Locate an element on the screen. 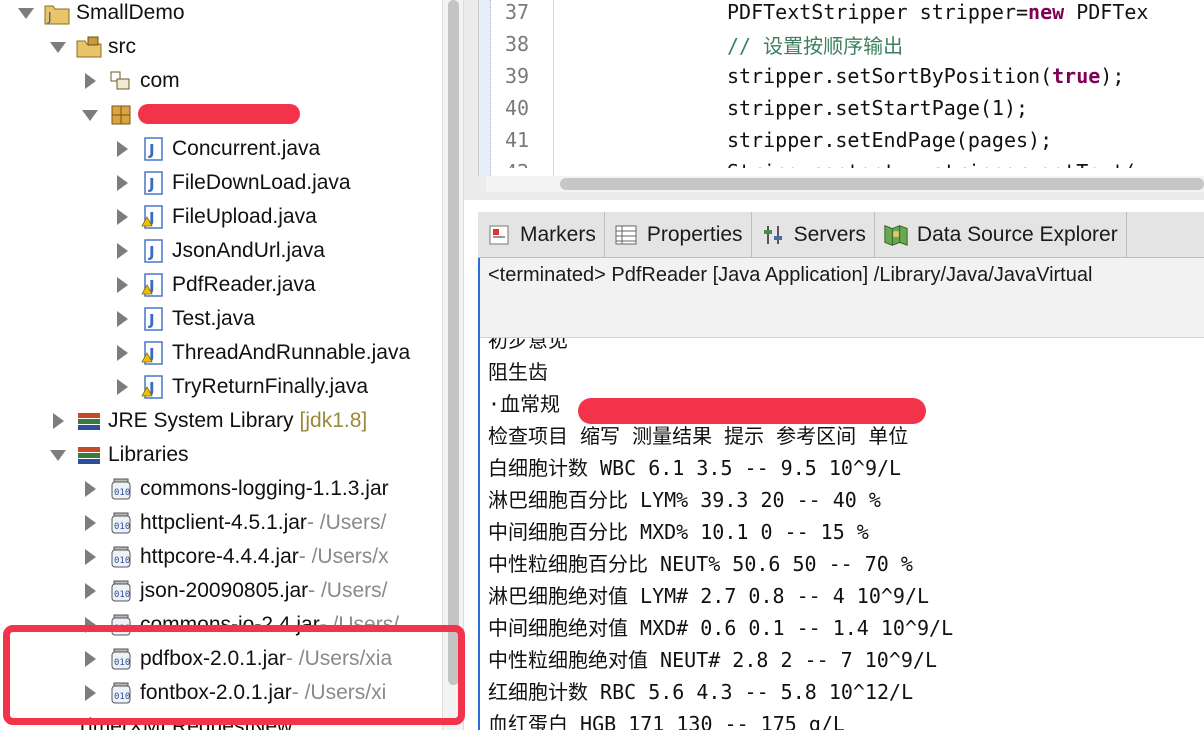 The image size is (1204, 730). src-label: src is located at coordinates (122, 46).